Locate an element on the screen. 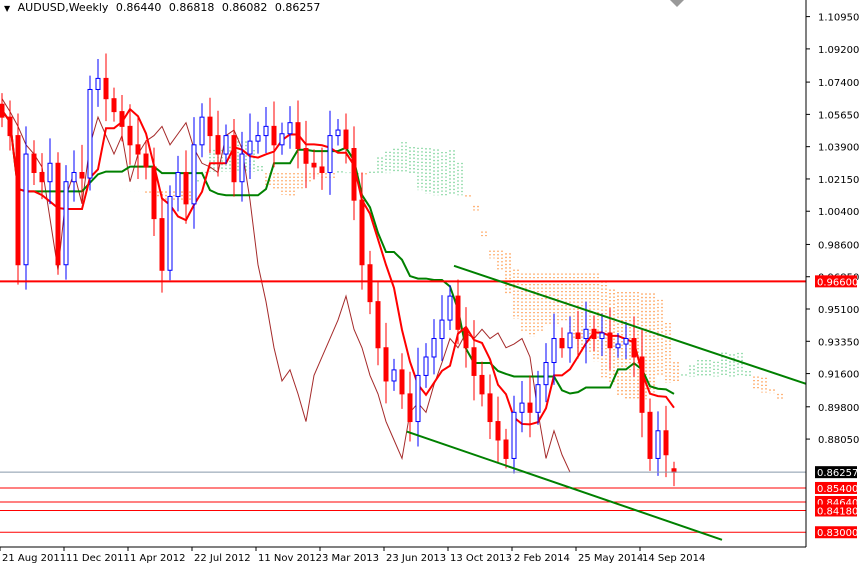 This screenshot has height=565, width=859. shift-marker-icon is located at coordinates (677, 3).